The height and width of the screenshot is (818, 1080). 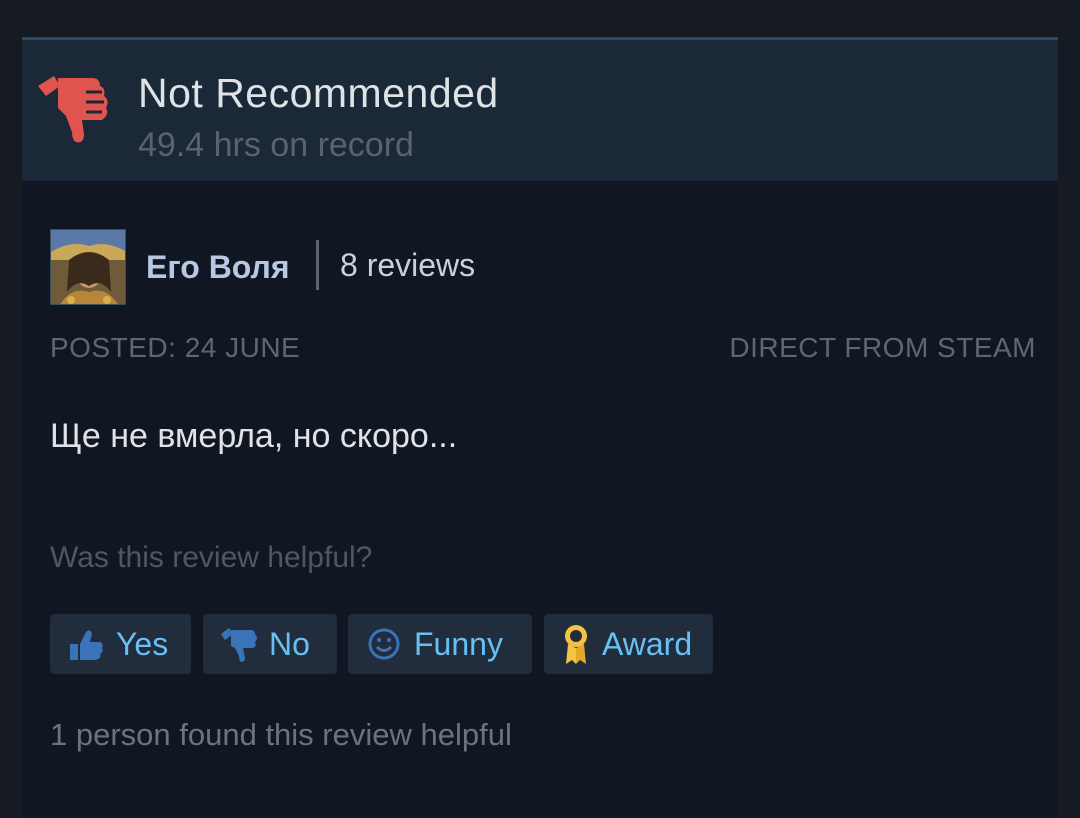 What do you see at coordinates (647, 643) in the screenshot?
I see `award-label: Award` at bounding box center [647, 643].